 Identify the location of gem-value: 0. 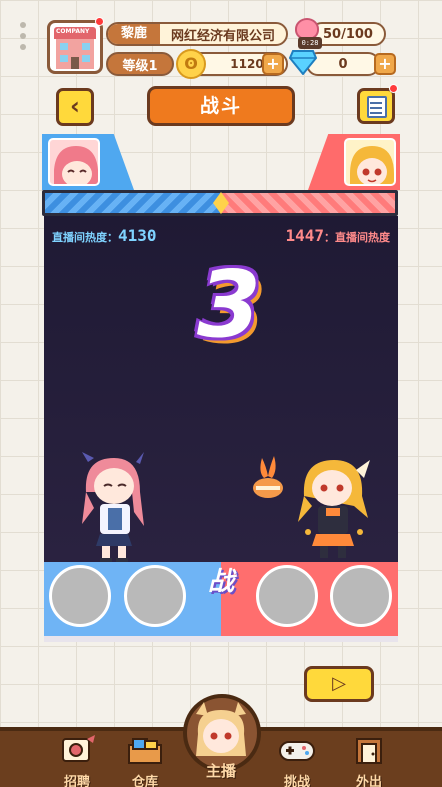
(343, 64).